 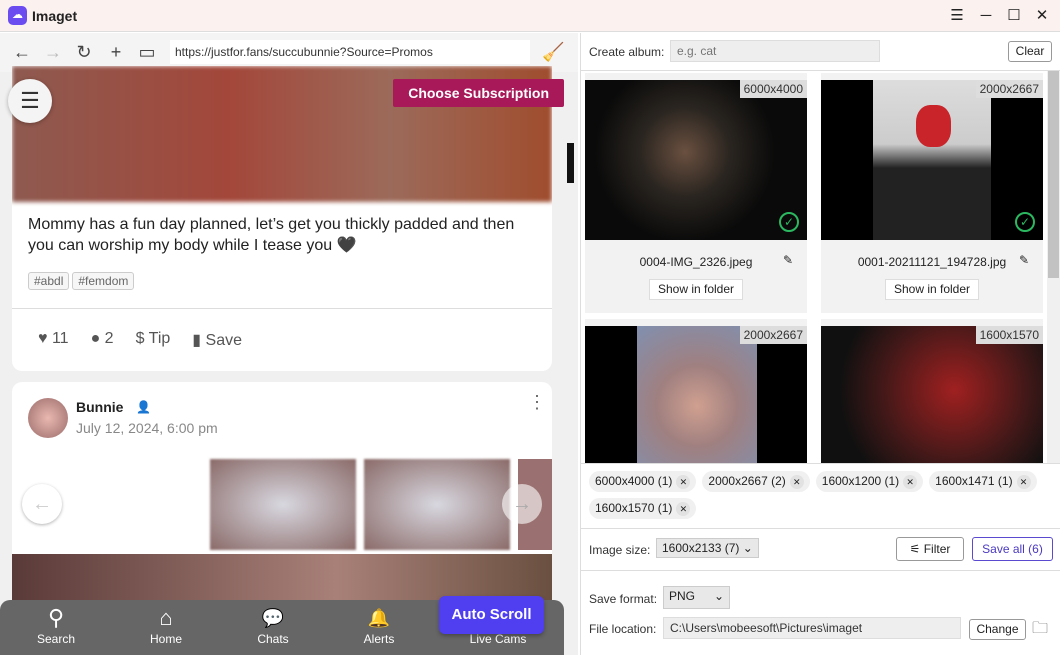 What do you see at coordinates (116, 52) in the screenshot?
I see `new-tab-icon: +` at bounding box center [116, 52].